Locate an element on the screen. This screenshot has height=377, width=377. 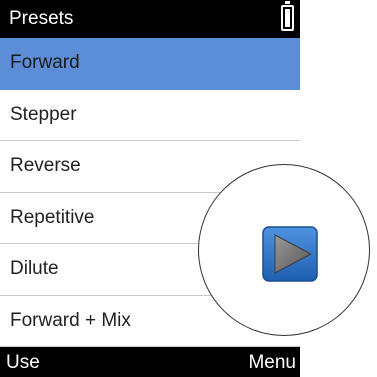
preset-label: Repetitive is located at coordinates (52, 217).